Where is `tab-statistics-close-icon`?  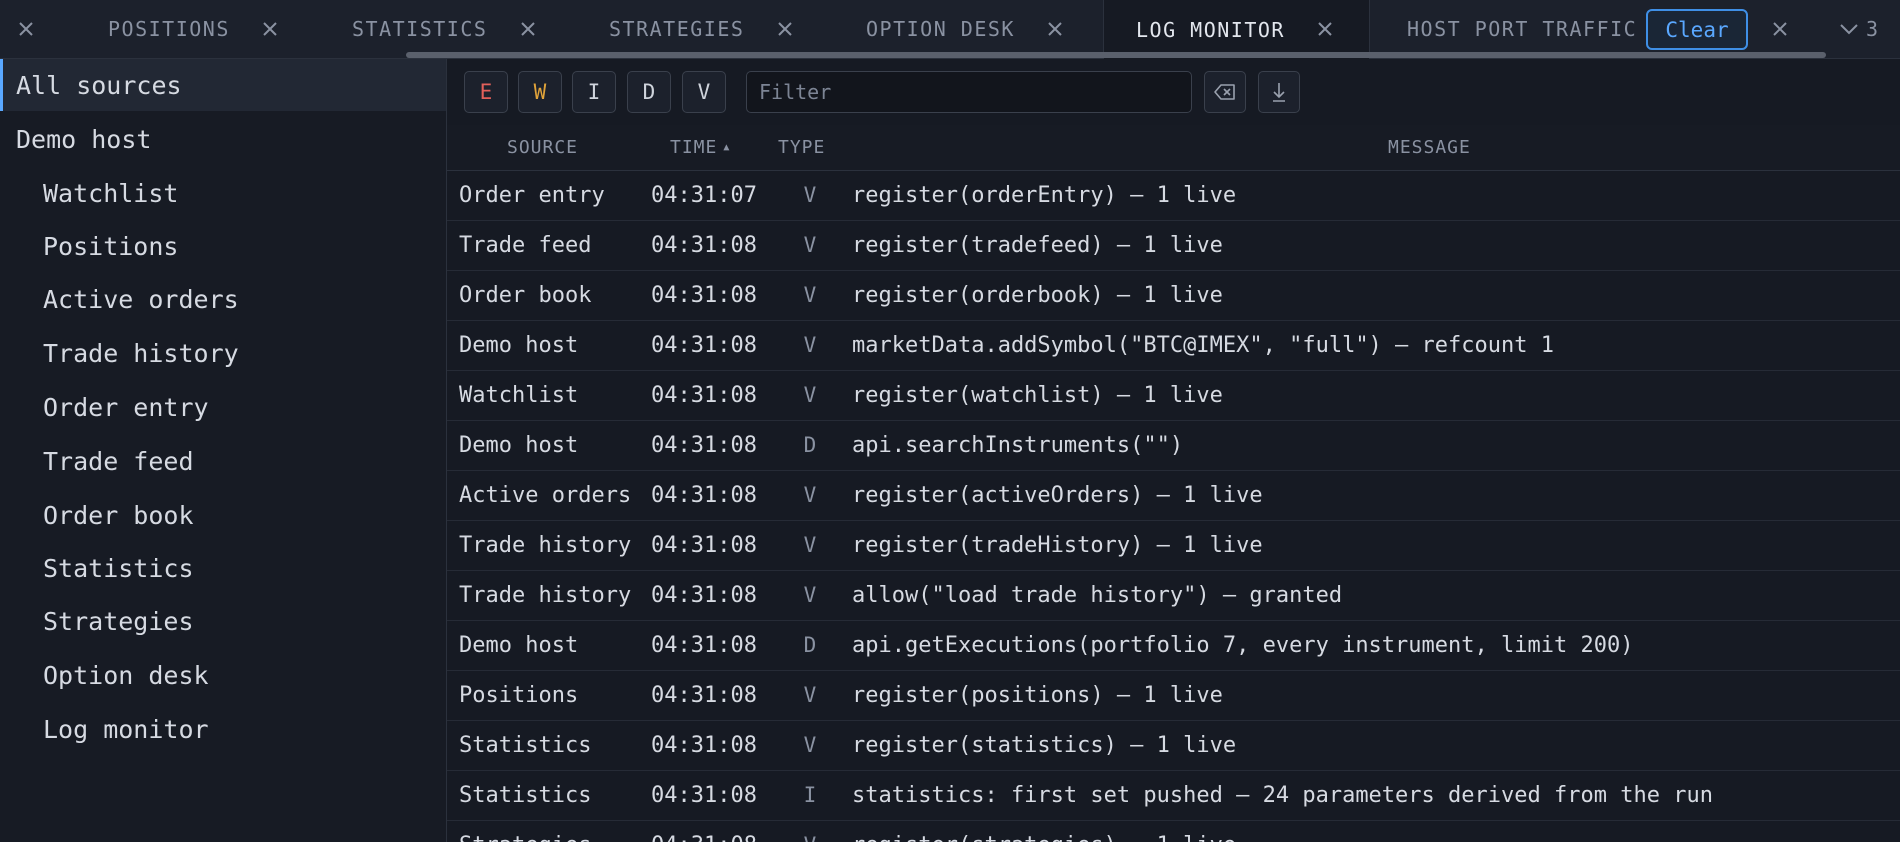
tab-statistics-close-icon is located at coordinates (528, 29).